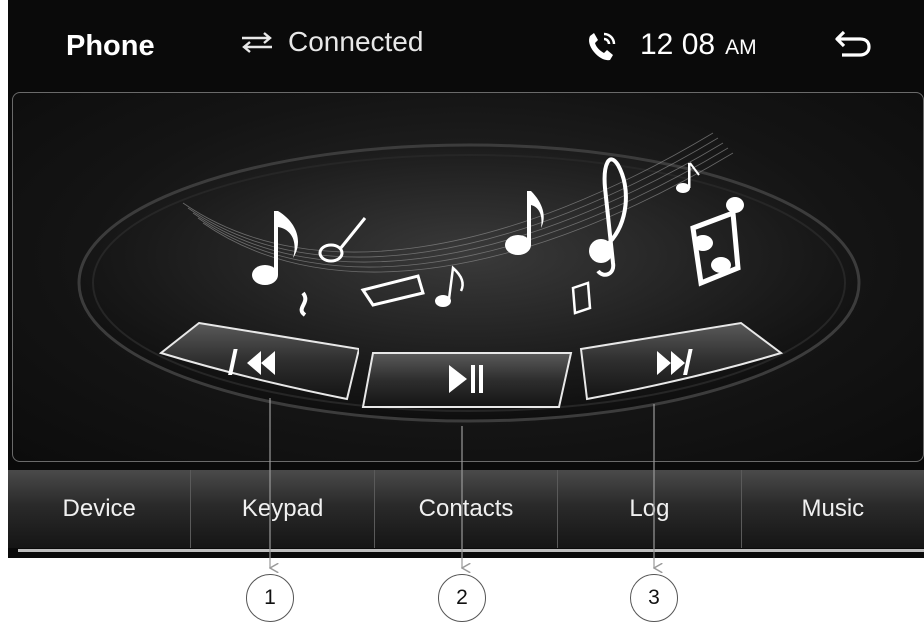 This screenshot has height=629, width=924. I want to click on connection-label: Connected, so click(356, 41).